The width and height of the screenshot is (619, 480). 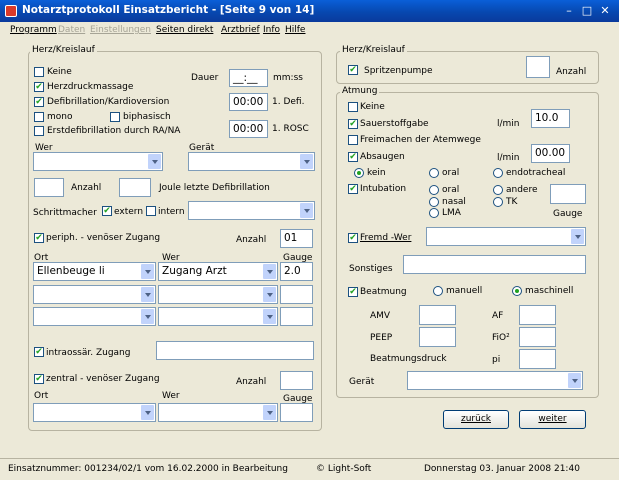 I want to click on intubation-nasal-radio, so click(x=434, y=202).